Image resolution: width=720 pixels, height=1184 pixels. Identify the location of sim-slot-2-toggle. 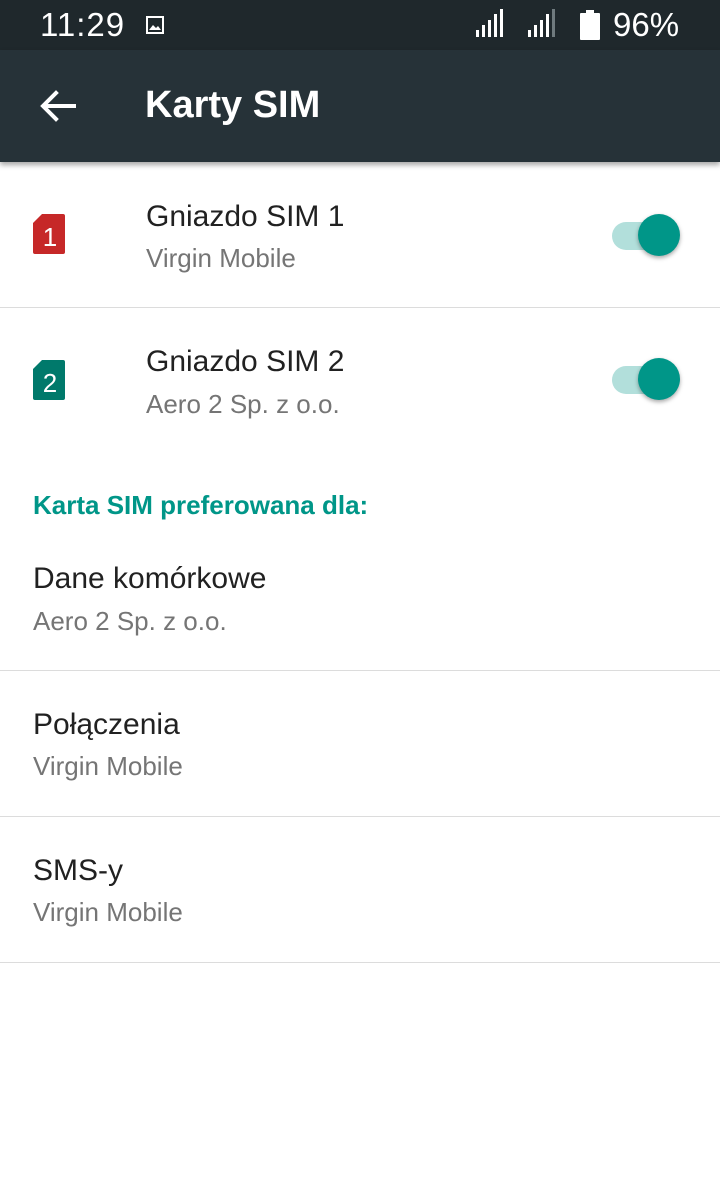
(647, 380).